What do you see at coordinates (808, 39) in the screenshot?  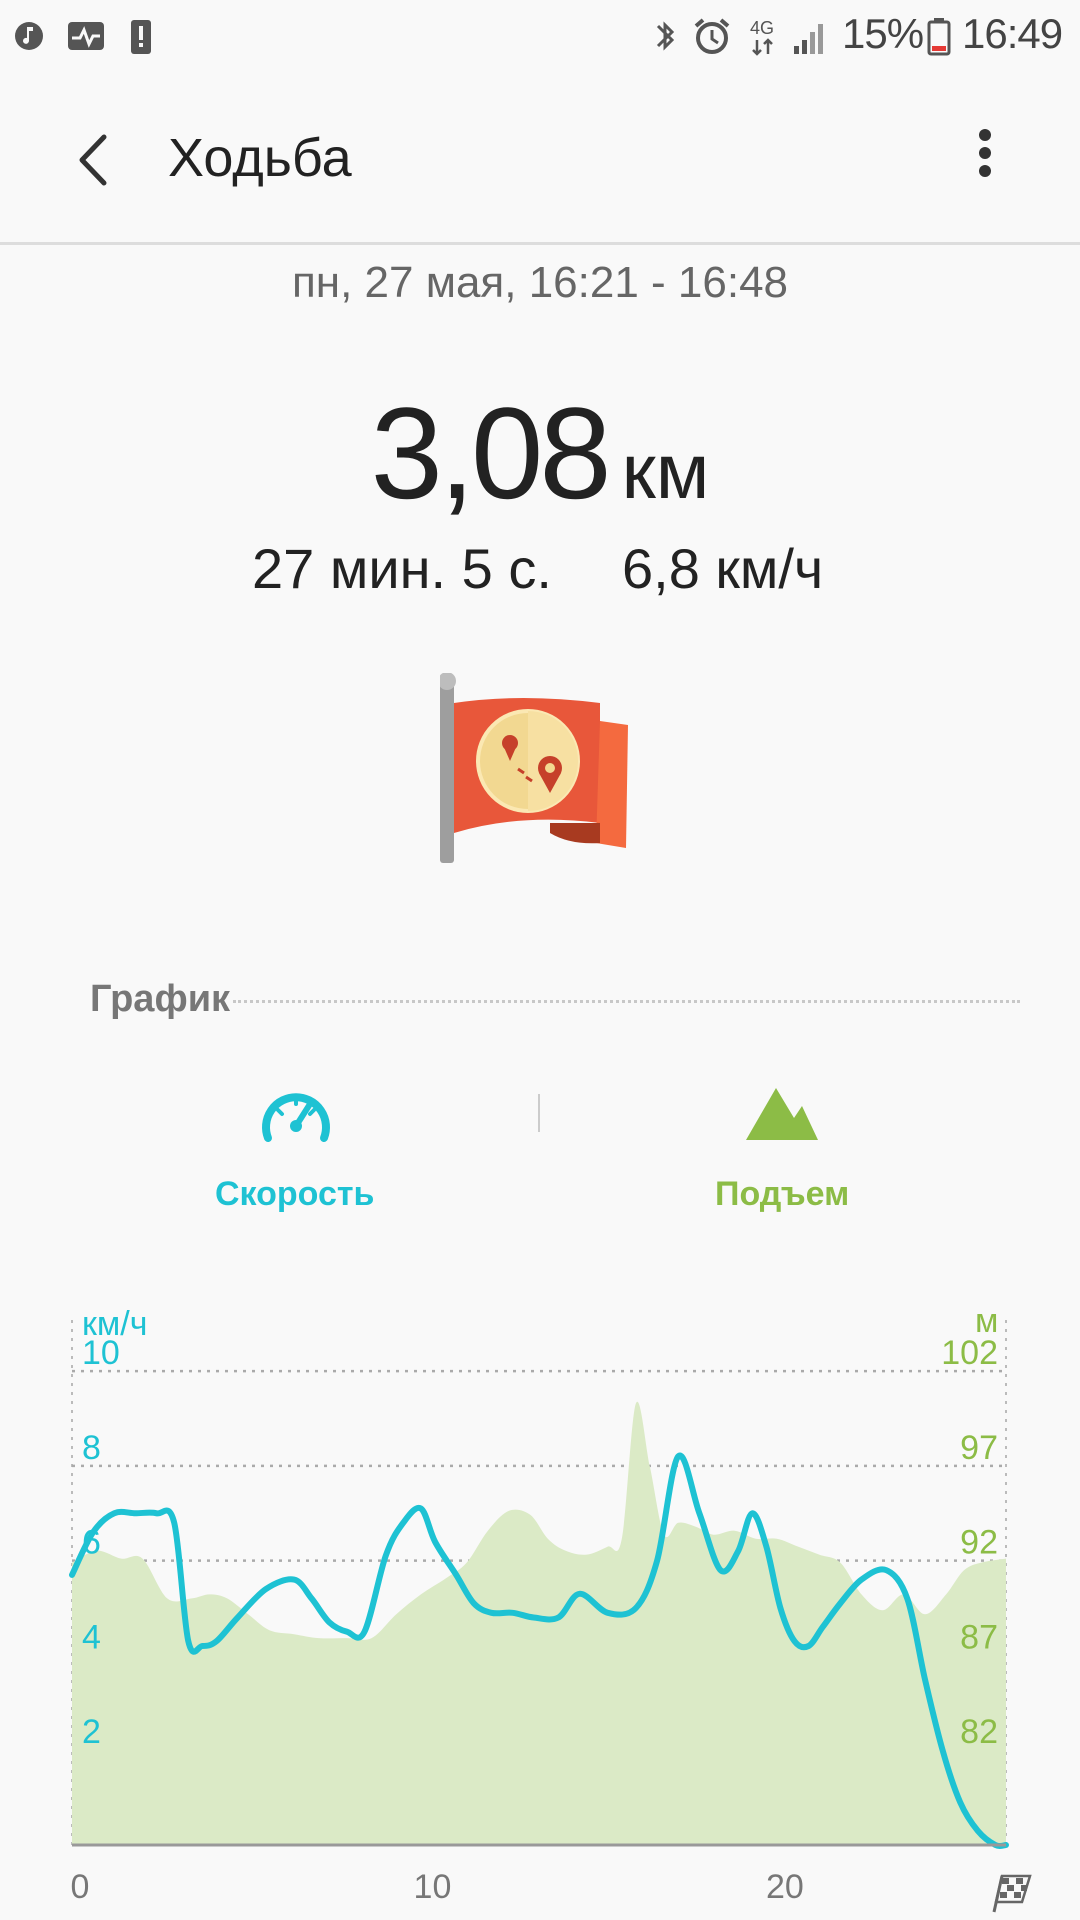 I see `signal-icon` at bounding box center [808, 39].